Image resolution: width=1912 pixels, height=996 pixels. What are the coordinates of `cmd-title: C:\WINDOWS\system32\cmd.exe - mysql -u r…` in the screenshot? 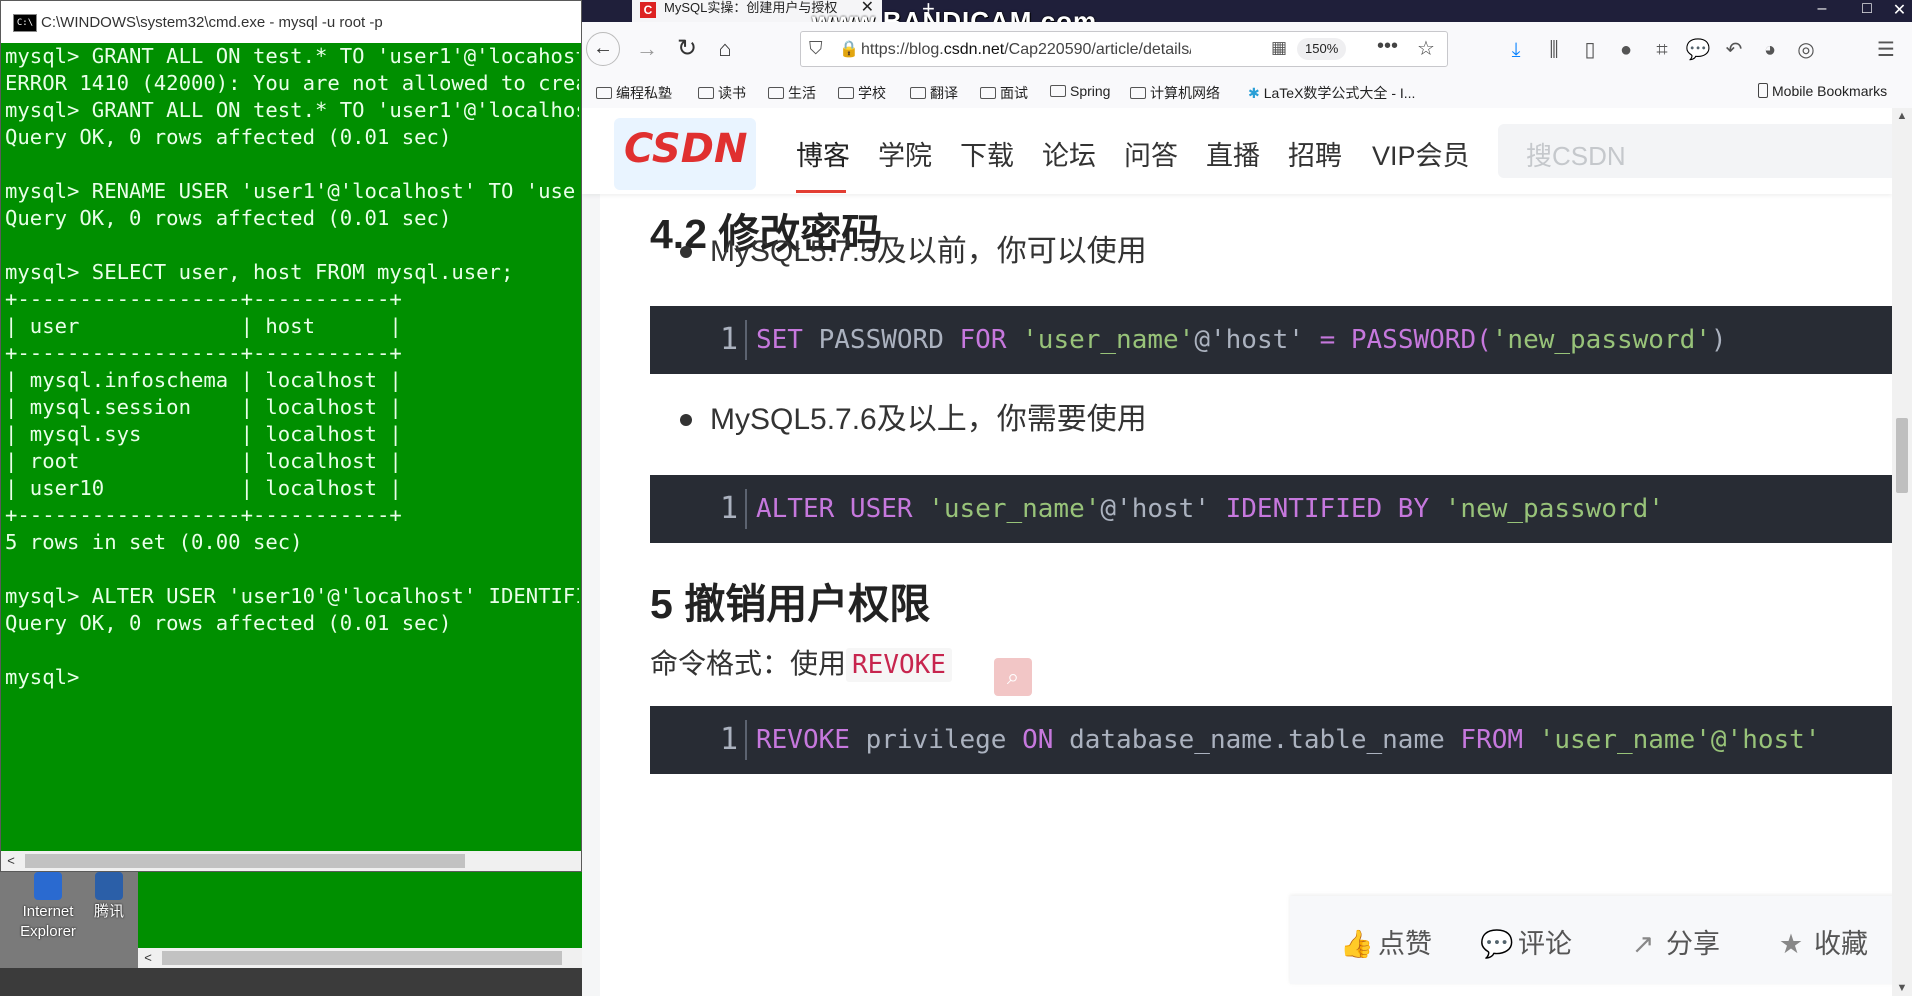 It's located at (212, 22).